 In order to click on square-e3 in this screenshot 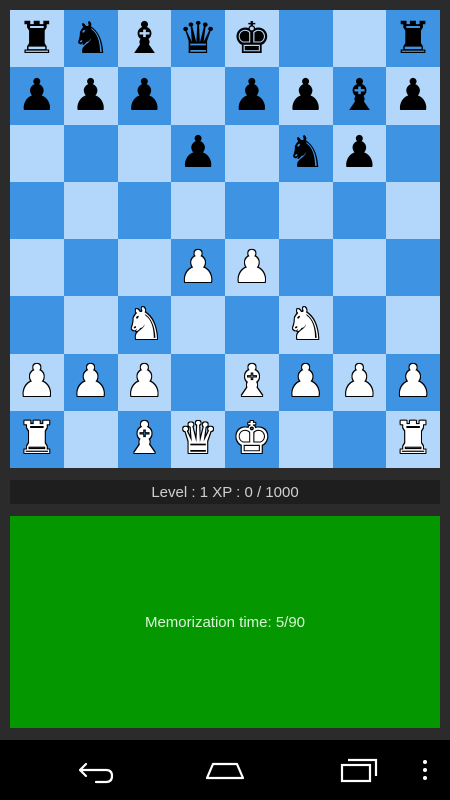, I will do `click(252, 325)`.